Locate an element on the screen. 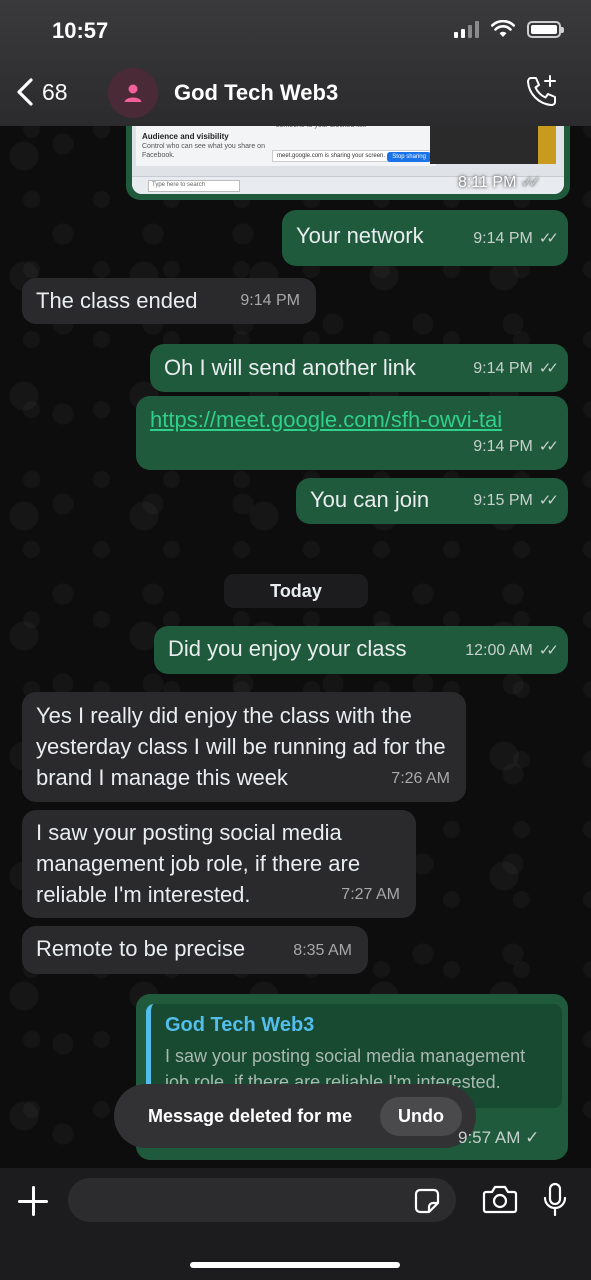  chevron-left-icon is located at coordinates (25, 92).